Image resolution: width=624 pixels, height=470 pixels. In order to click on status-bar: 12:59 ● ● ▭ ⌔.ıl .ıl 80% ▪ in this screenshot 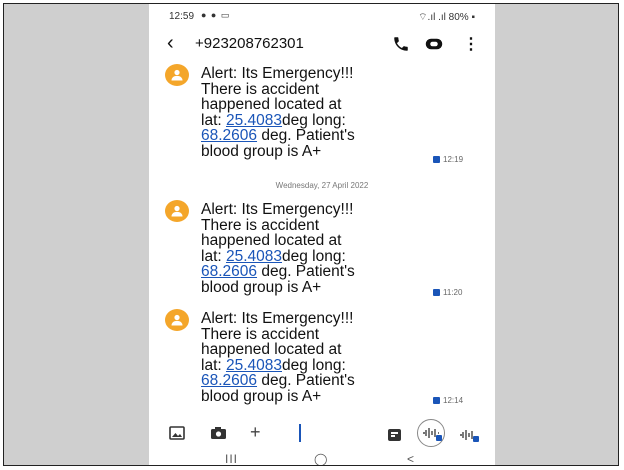, I will do `click(322, 16)`.